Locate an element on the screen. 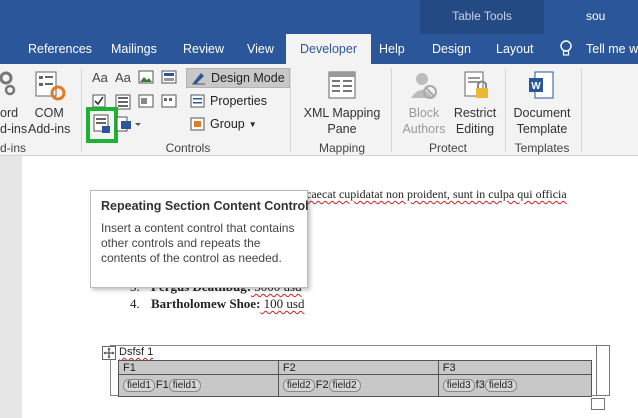 The image size is (638, 418). properties-button: Properties is located at coordinates (228, 101).